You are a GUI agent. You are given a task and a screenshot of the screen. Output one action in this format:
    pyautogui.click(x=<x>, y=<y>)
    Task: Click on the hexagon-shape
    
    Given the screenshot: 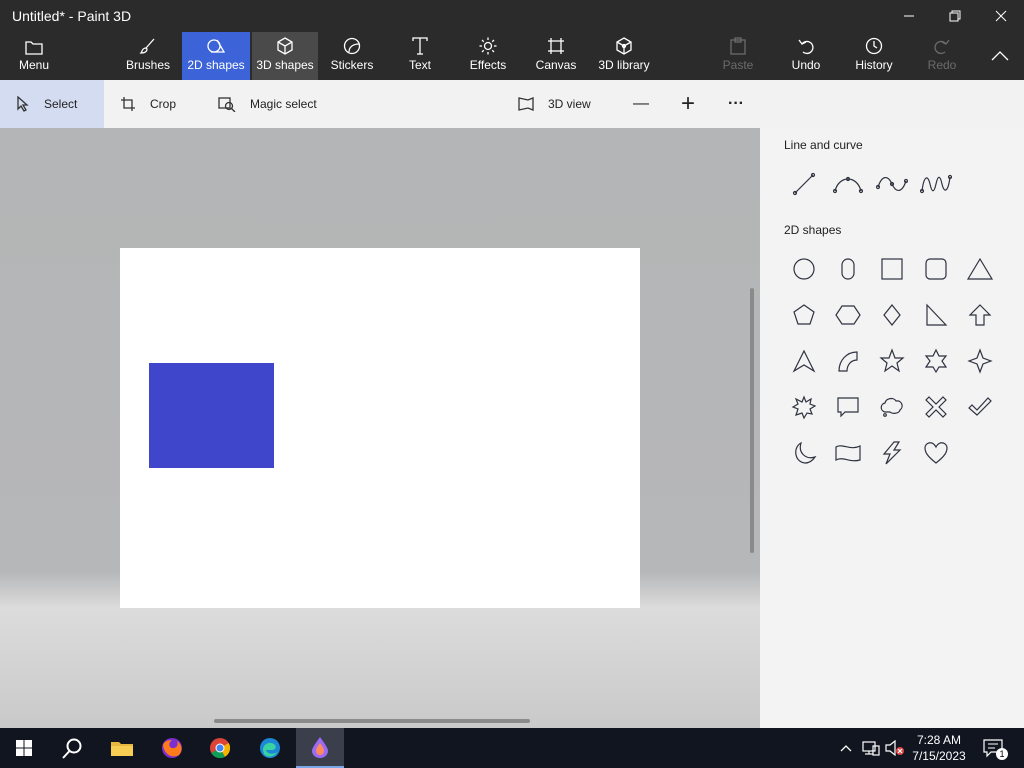 What is the action you would take?
    pyautogui.click(x=848, y=315)
    